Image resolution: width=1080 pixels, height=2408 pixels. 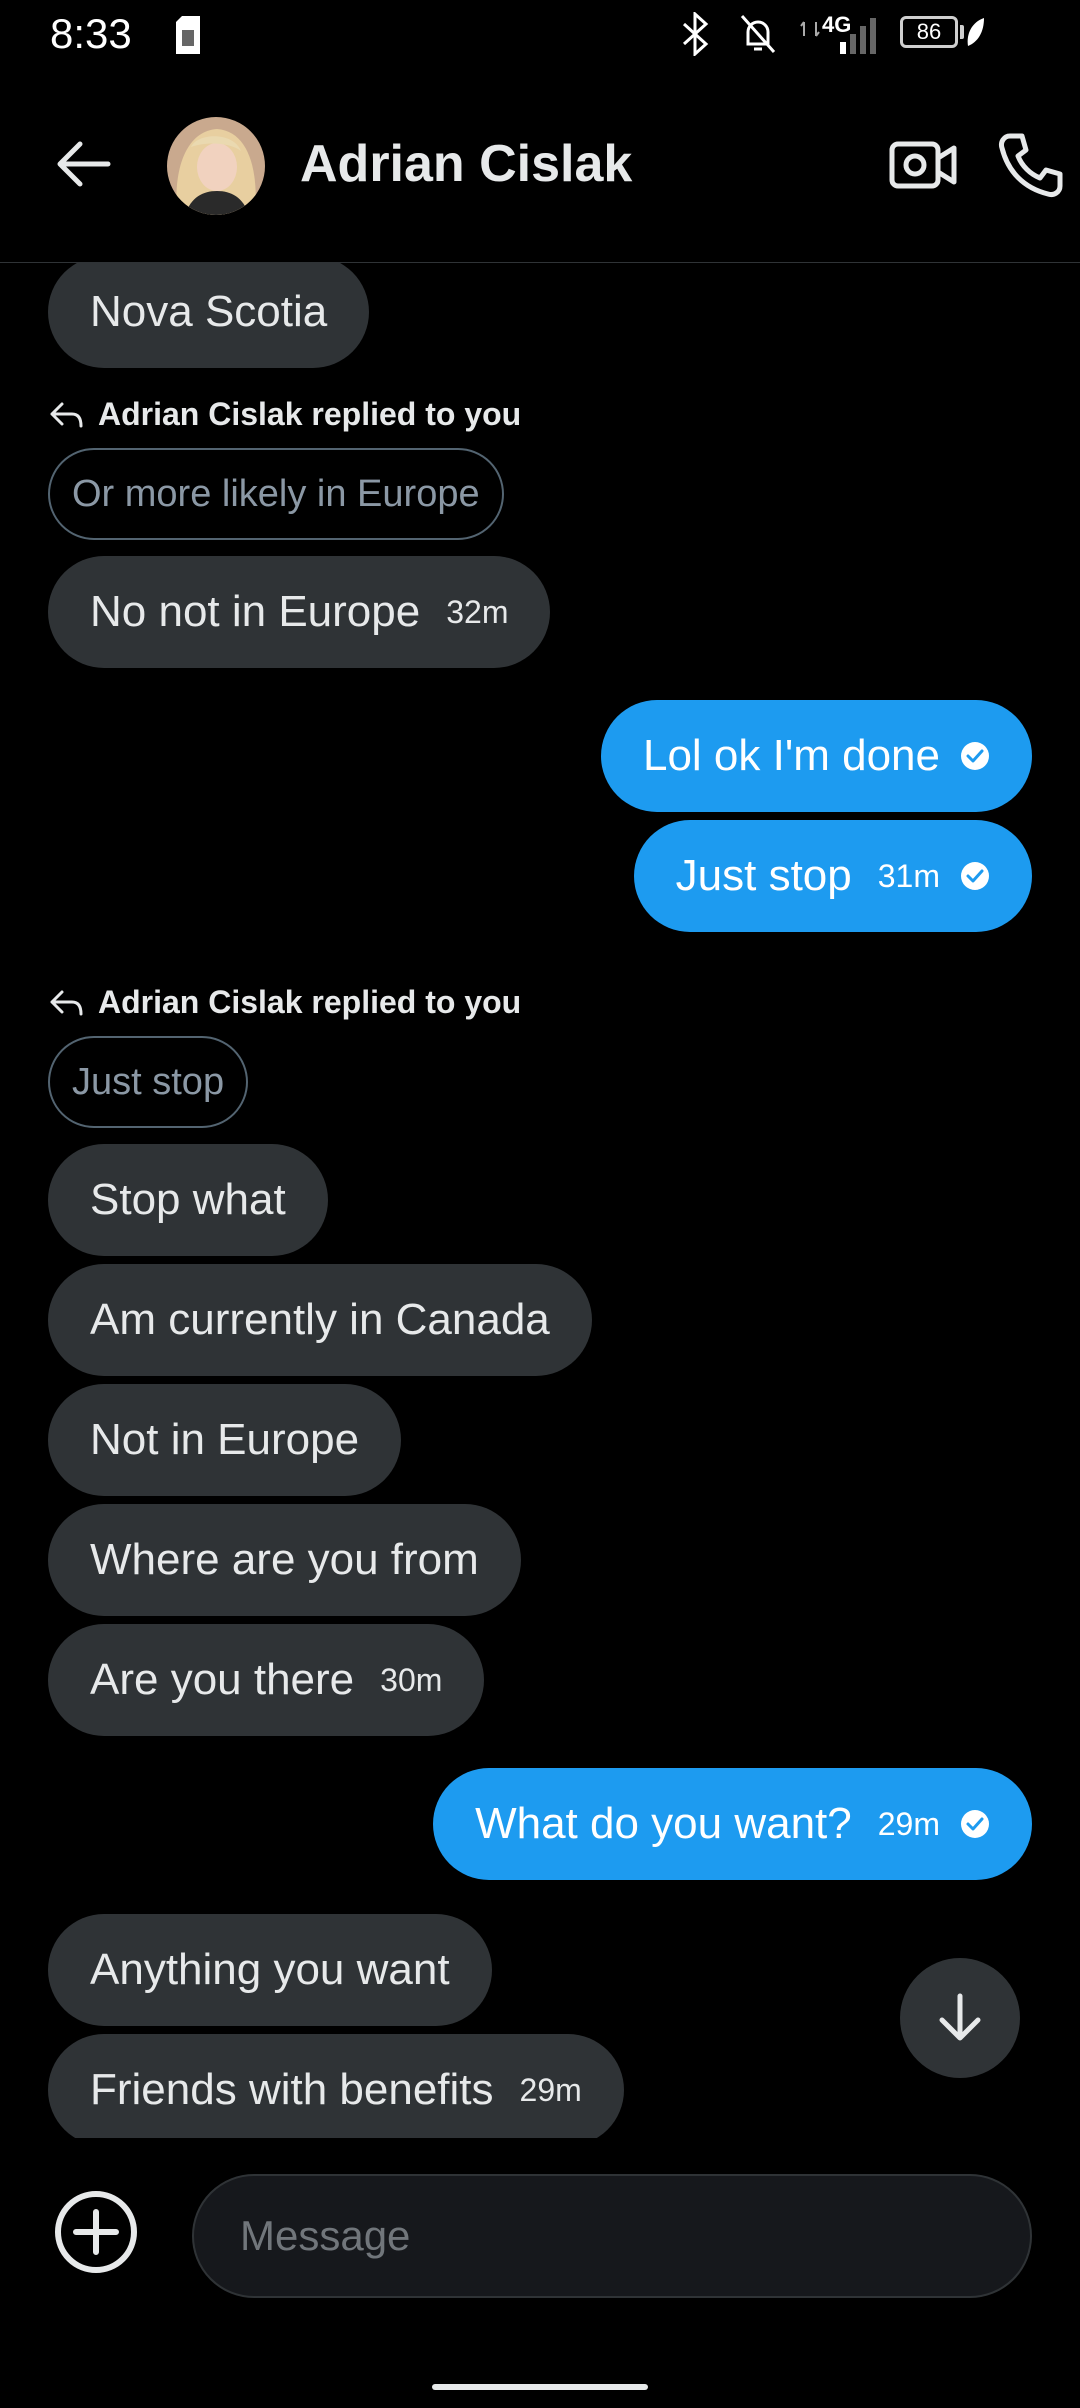 What do you see at coordinates (209, 311) in the screenshot?
I see `message-text: Nova Scotia` at bounding box center [209, 311].